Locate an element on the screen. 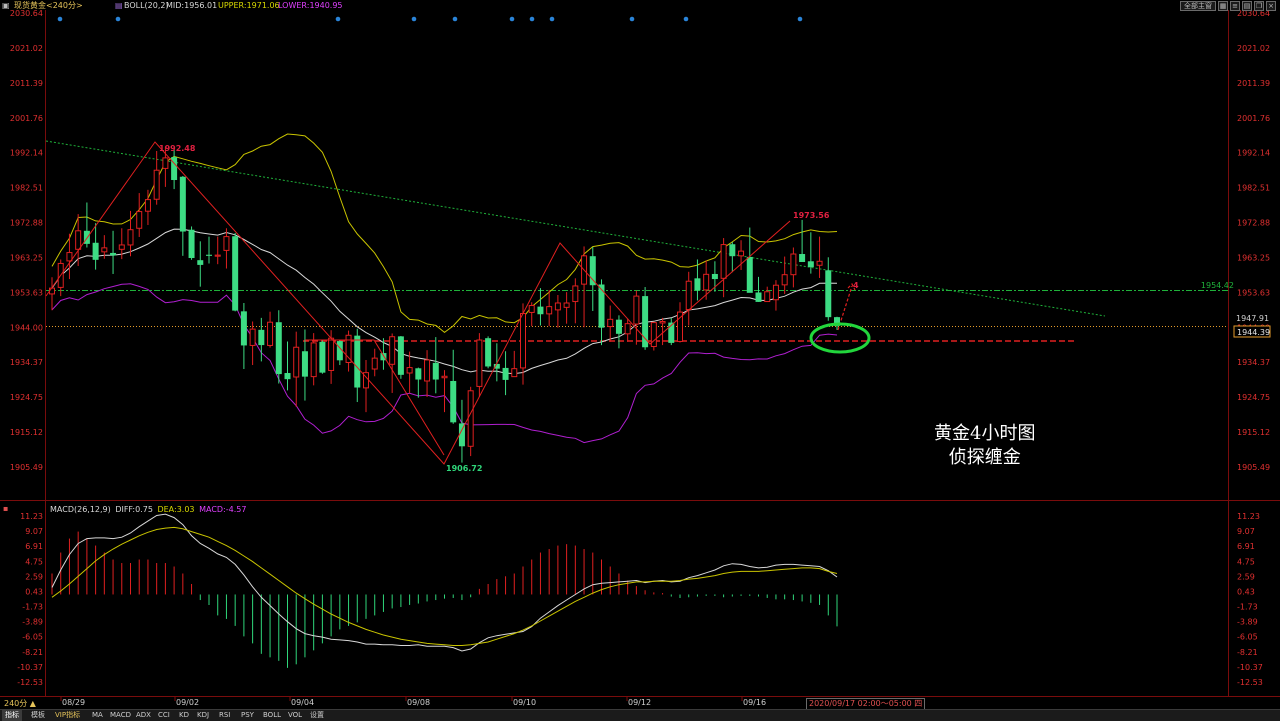 The width and height of the screenshot is (1280, 721). grid-icon: ▦ is located at coordinates (1223, 6).